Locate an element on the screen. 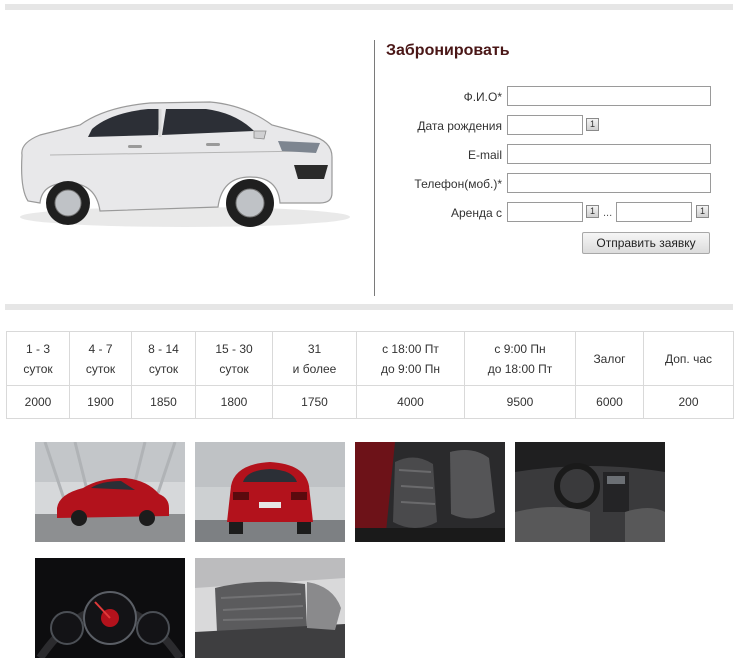  price-cell: 6000 is located at coordinates (609, 402).